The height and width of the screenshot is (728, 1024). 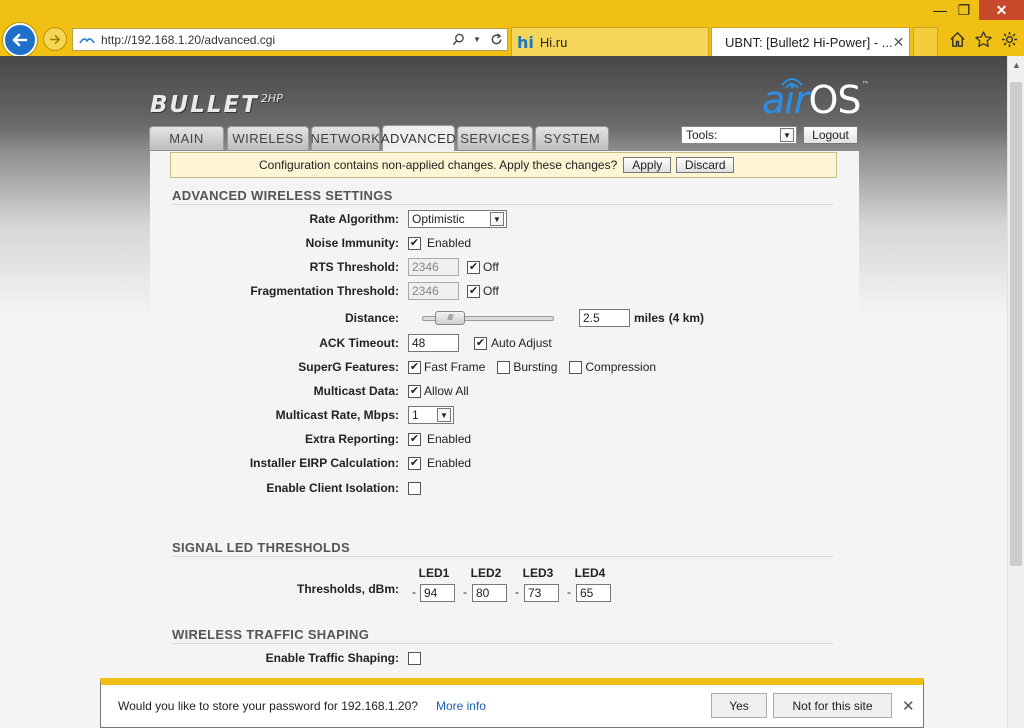 I want to click on bursting-checkbox, so click(x=504, y=367).